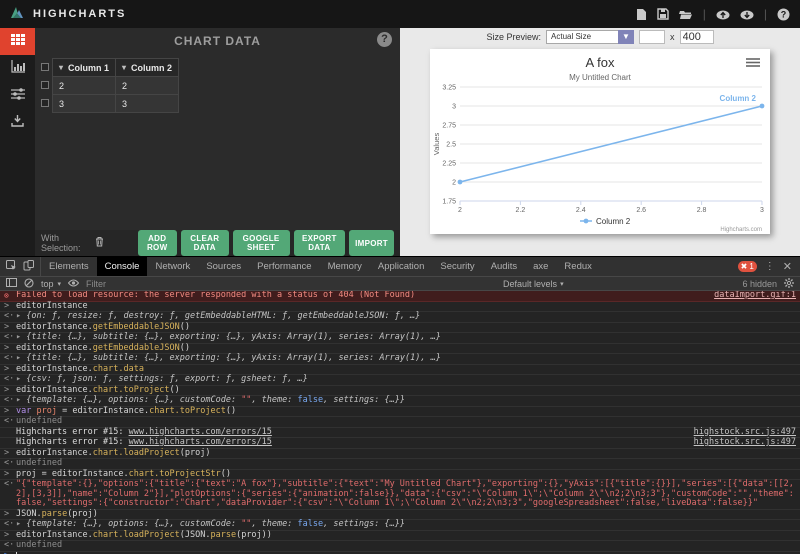 The width and height of the screenshot is (800, 554). What do you see at coordinates (696, 36) in the screenshot?
I see `preview-height-input` at bounding box center [696, 36].